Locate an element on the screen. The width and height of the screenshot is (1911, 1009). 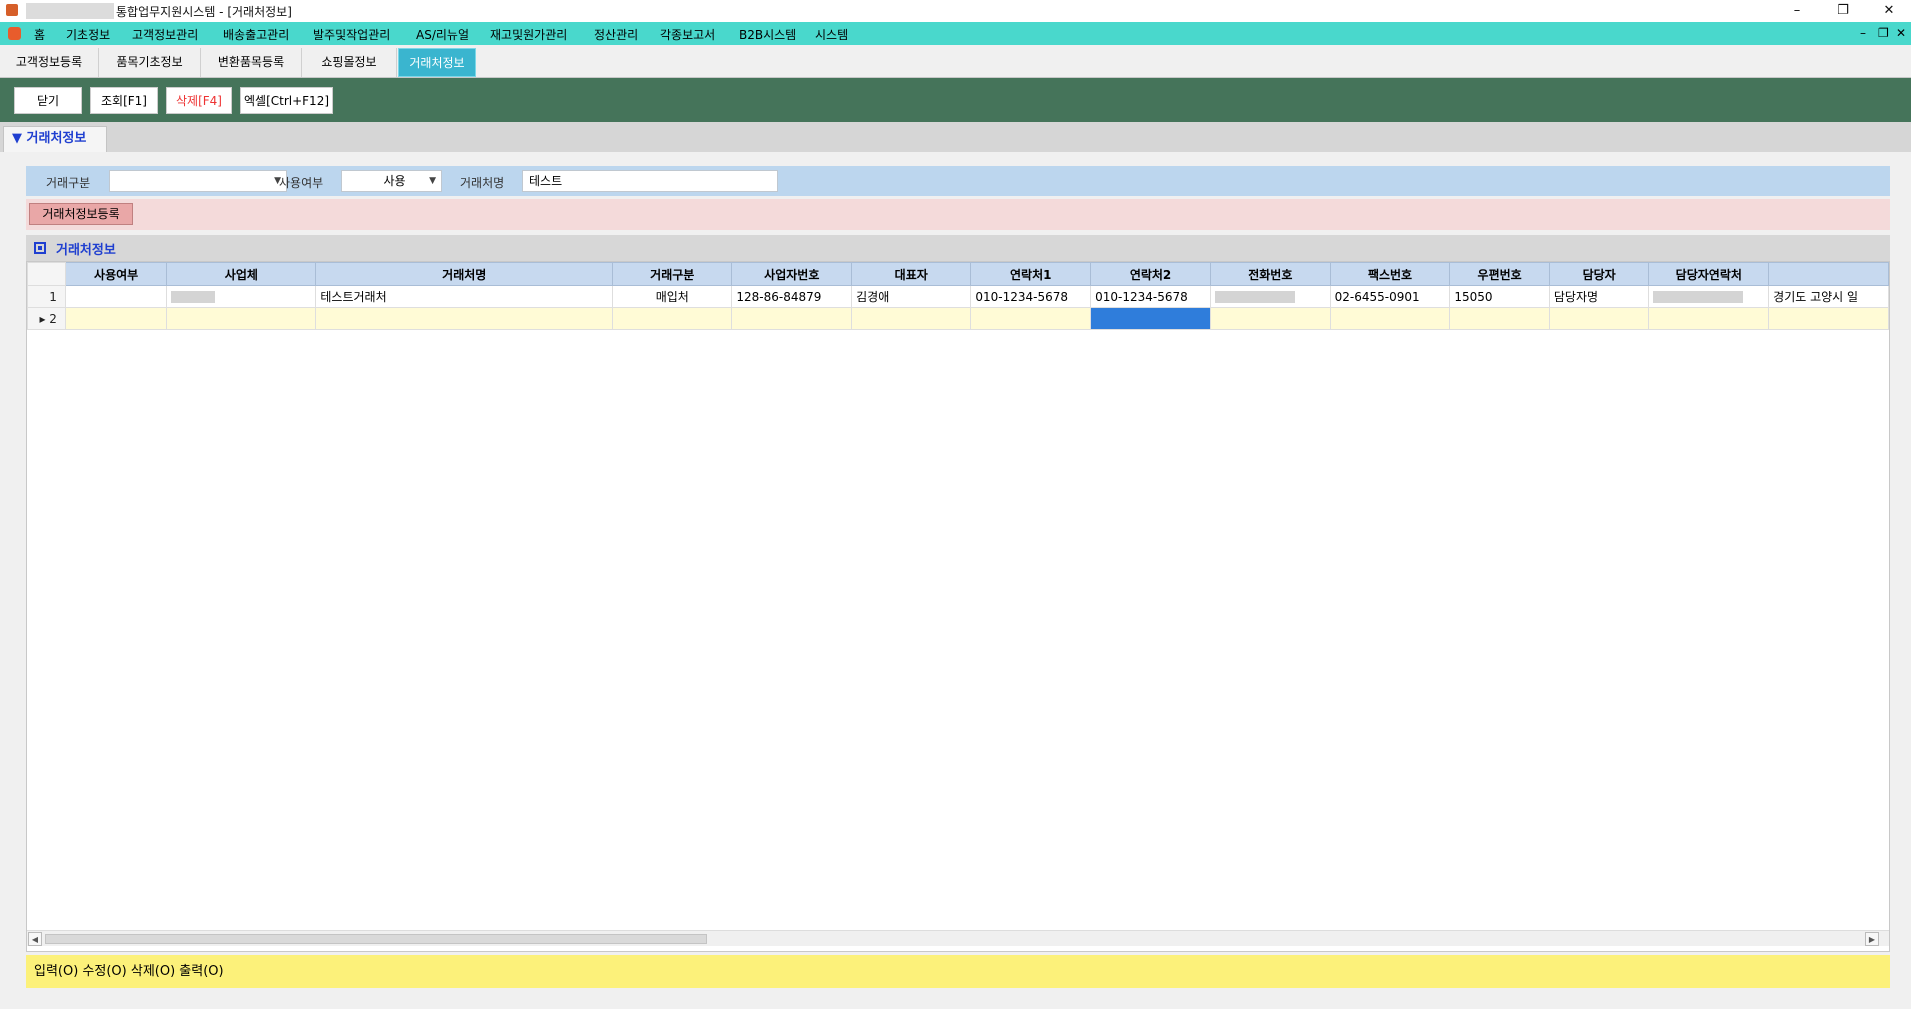
cell-address is located at coordinates (1828, 318).